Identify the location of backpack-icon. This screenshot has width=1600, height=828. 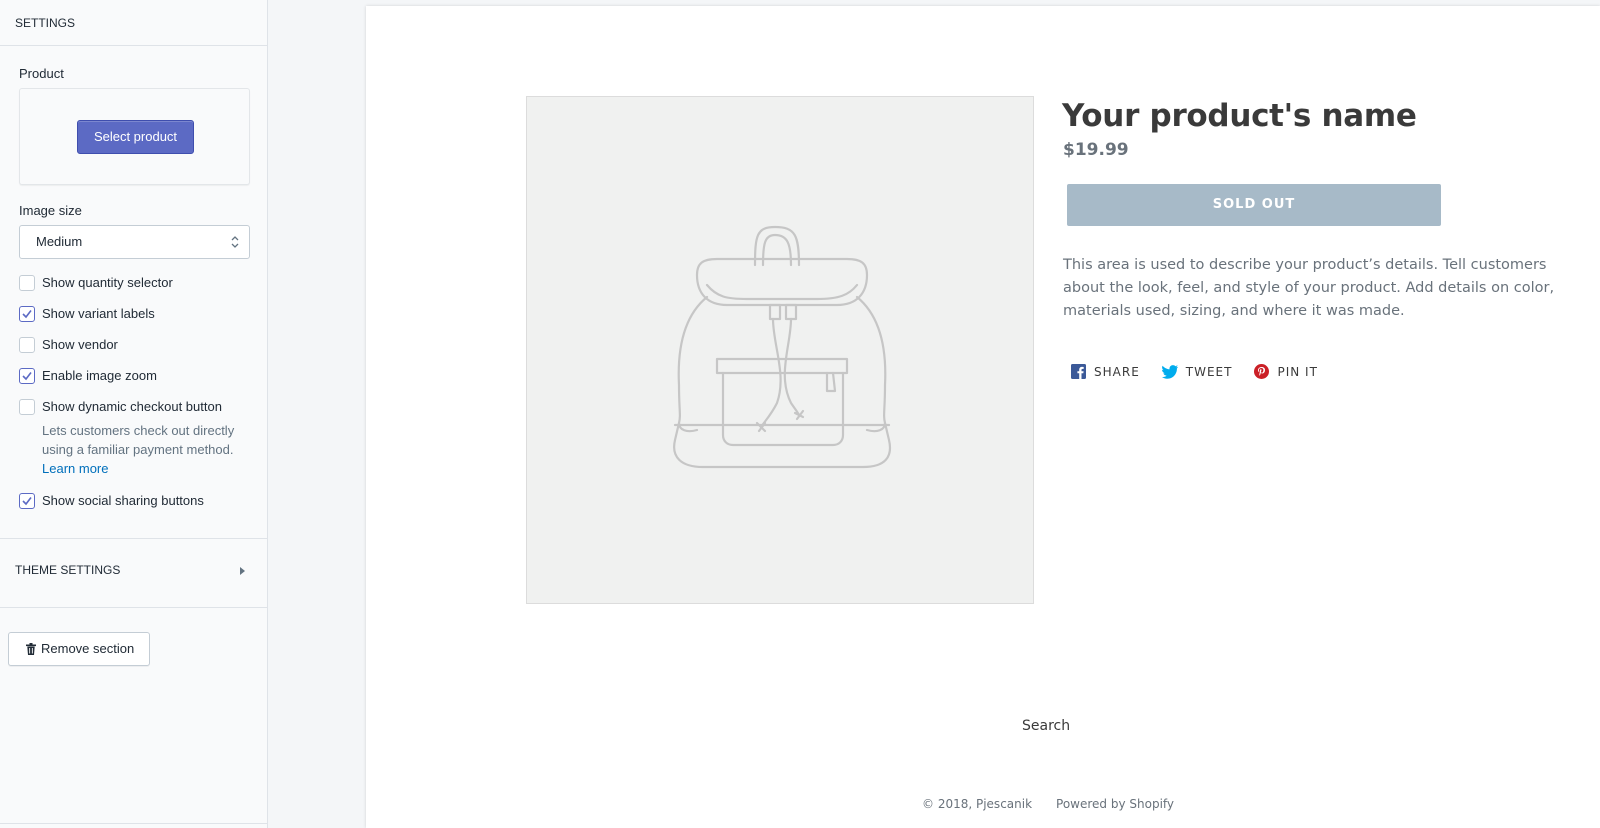
(782, 347).